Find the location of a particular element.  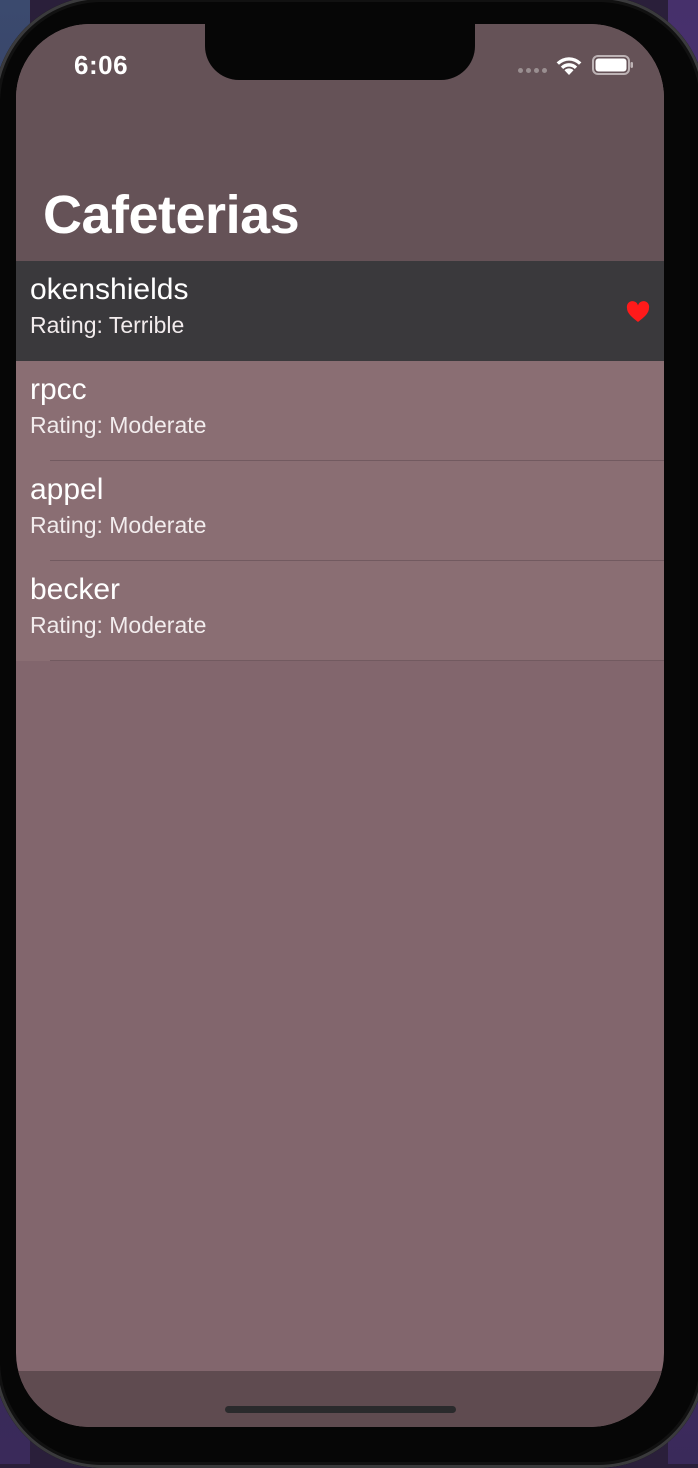

battery-icon is located at coordinates (612, 65).